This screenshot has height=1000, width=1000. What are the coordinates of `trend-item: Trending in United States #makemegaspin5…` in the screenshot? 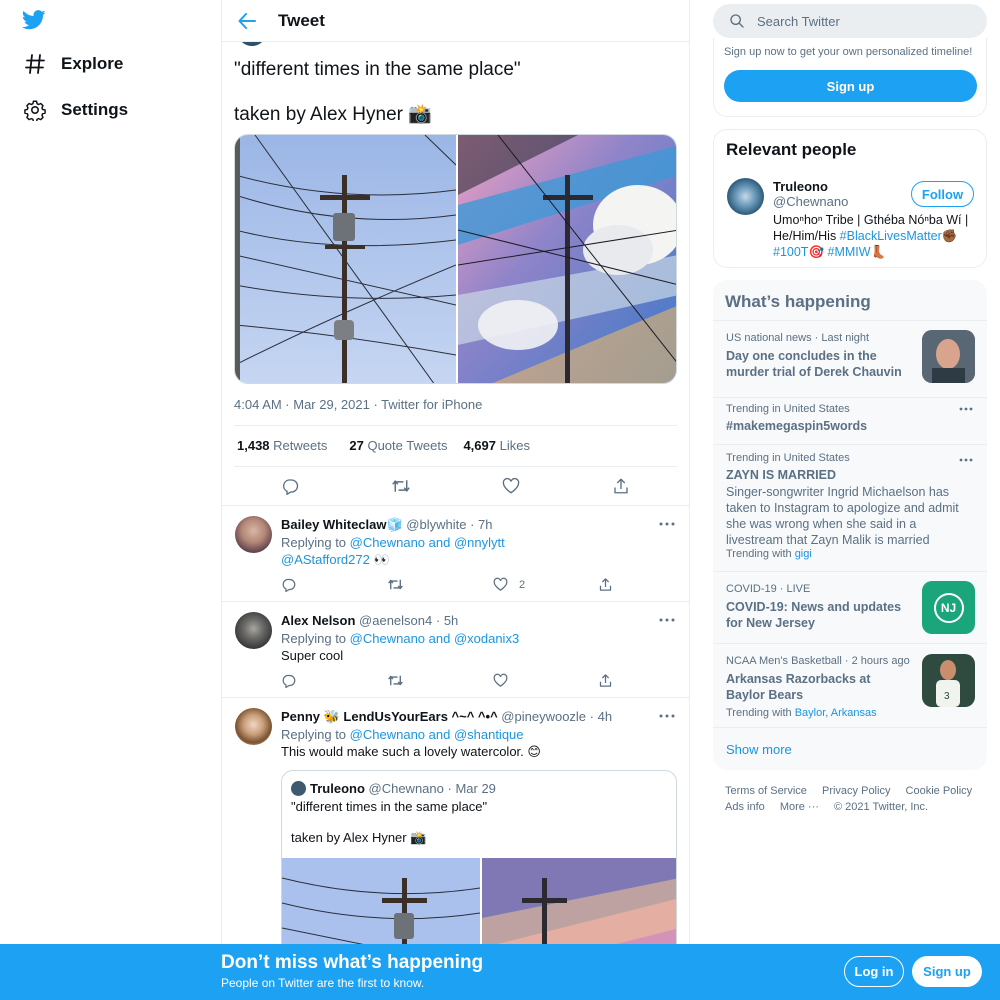 It's located at (850, 419).